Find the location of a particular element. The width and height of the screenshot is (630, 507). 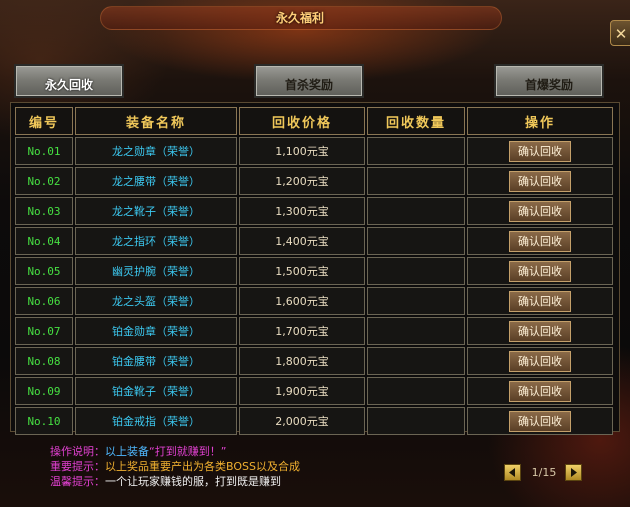

close-icon: ✕ is located at coordinates (621, 34).